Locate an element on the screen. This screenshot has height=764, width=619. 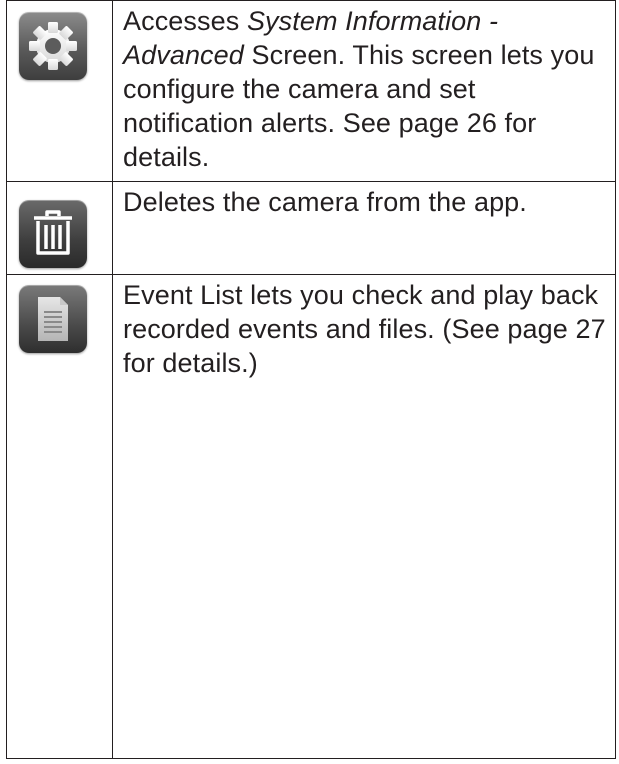
gear-icon is located at coordinates (53, 46).